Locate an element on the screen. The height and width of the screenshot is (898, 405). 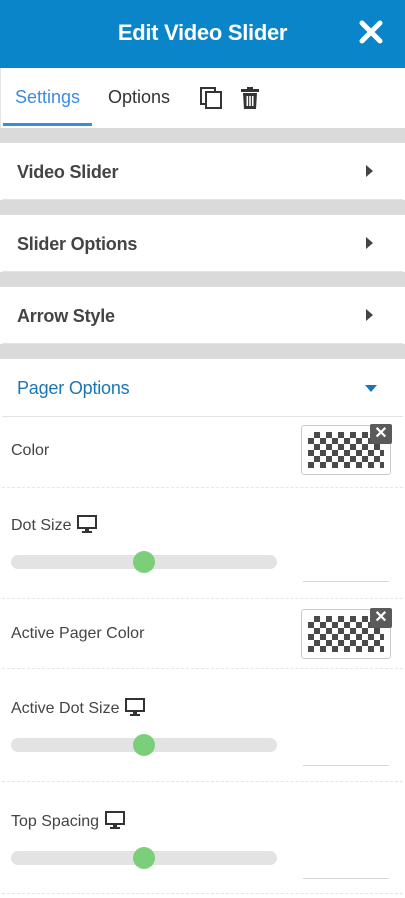
top-spacing-label: Top Spacing is located at coordinates (68, 821).